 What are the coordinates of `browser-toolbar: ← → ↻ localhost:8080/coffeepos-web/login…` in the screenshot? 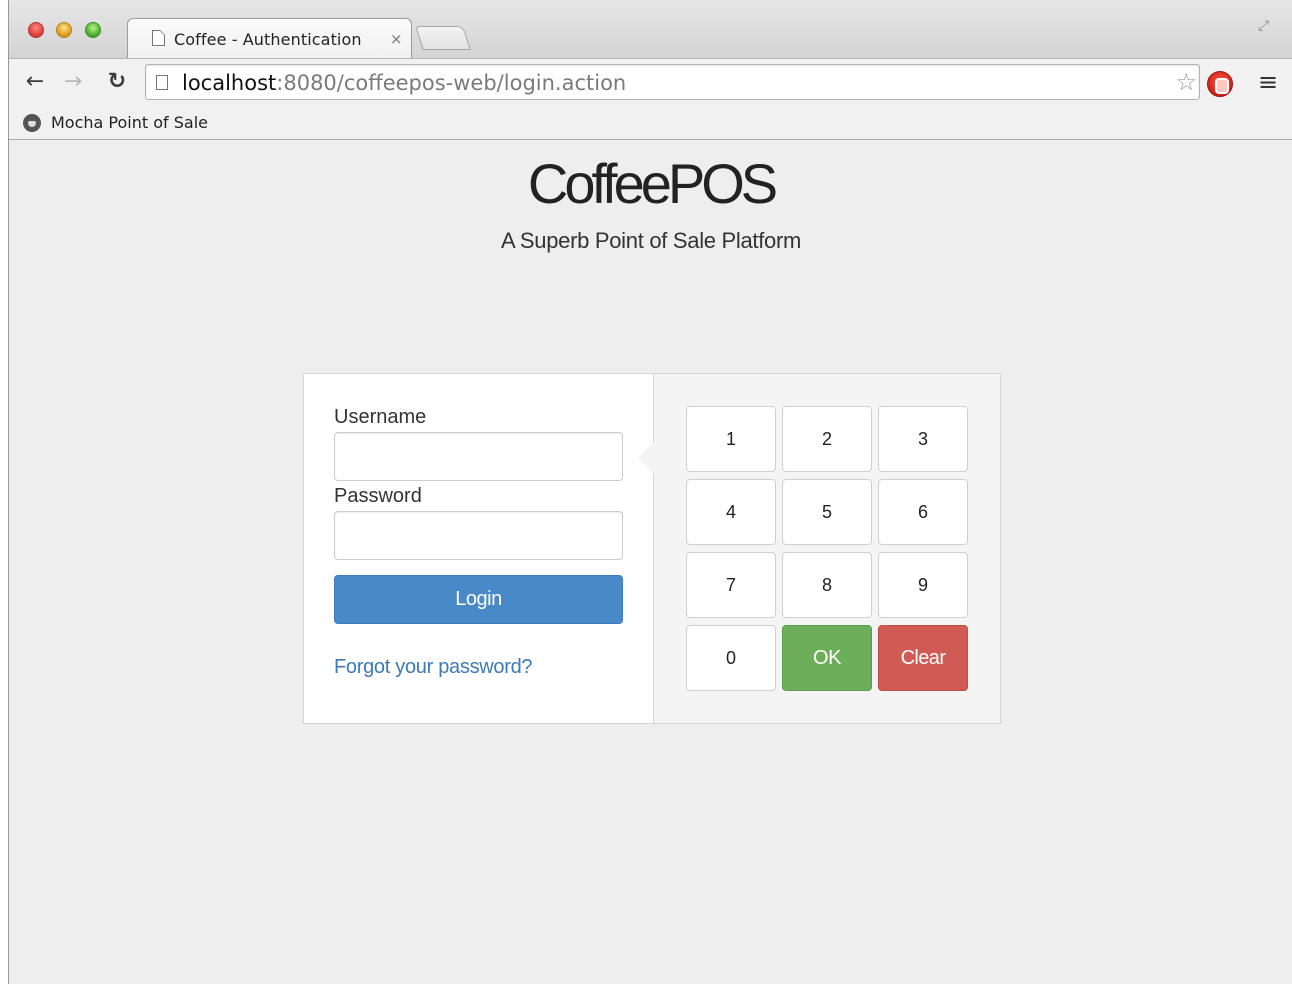 It's located at (650, 82).